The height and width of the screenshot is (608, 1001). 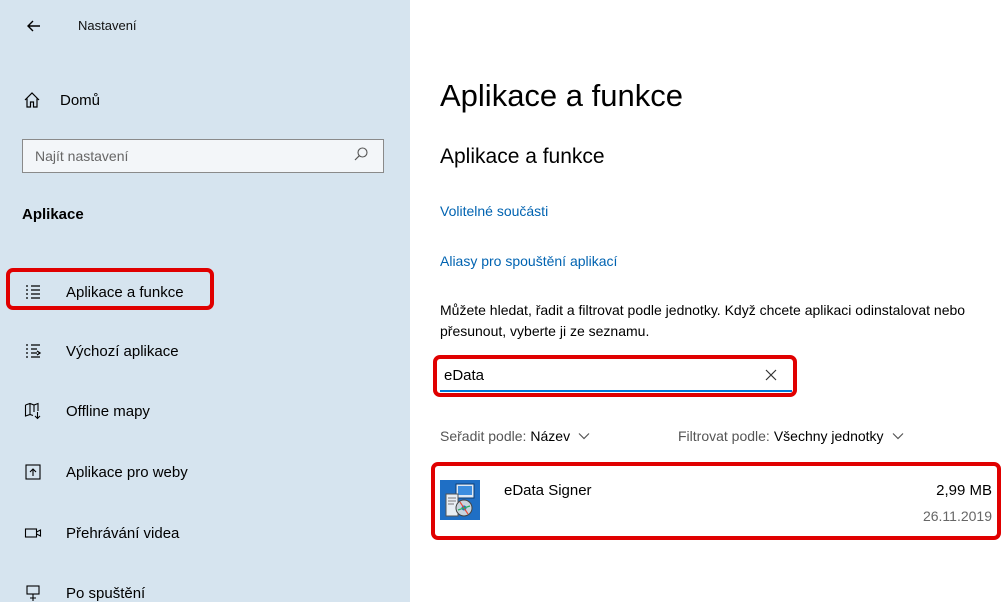 What do you see at coordinates (33, 292) in the screenshot?
I see `apps-list-icon` at bounding box center [33, 292].